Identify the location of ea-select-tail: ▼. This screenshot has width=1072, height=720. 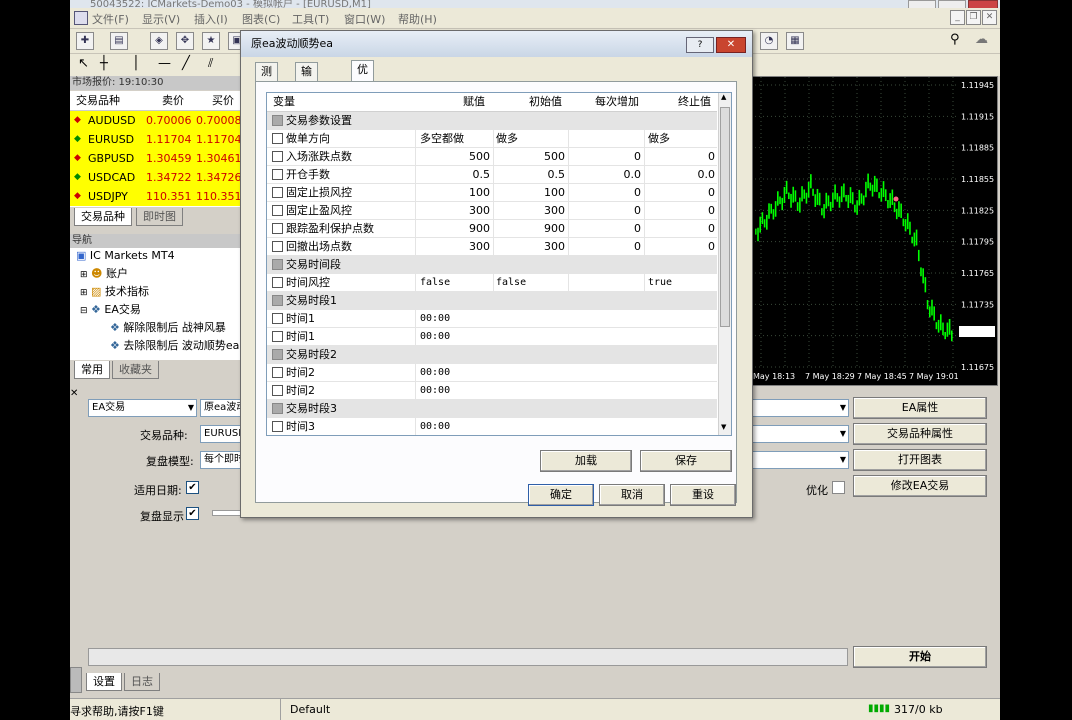
(799, 408).